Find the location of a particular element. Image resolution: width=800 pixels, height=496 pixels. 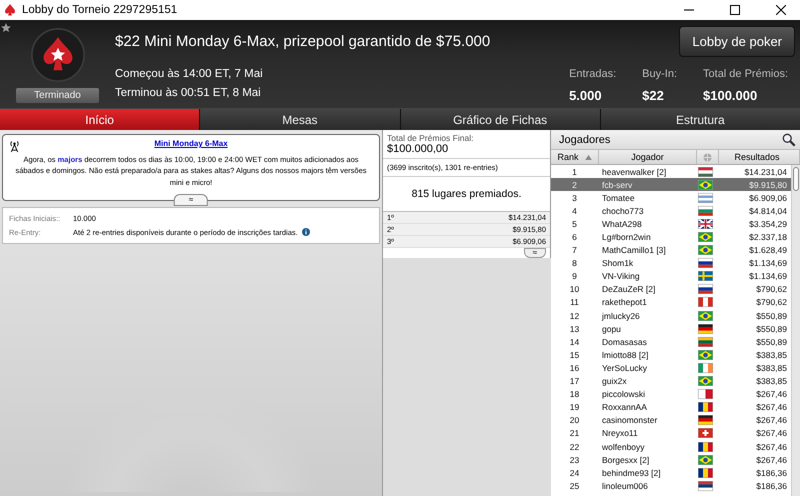

player-row: 2 fcb-serv $9.915,80 is located at coordinates (671, 185).